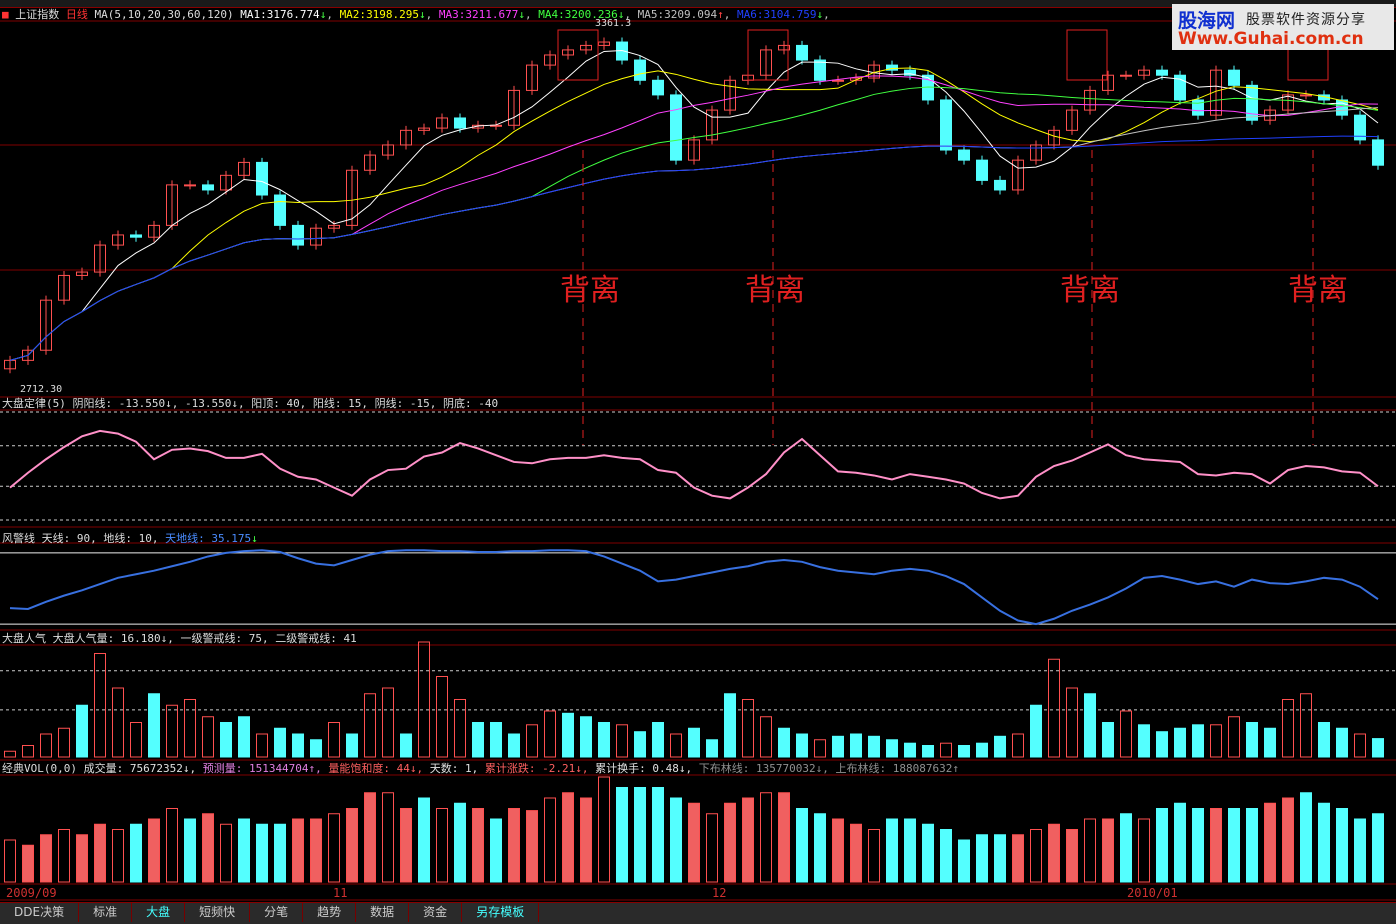 The width and height of the screenshot is (1396, 924). I want to click on tab-save-template: 另存模板, so click(501, 912).